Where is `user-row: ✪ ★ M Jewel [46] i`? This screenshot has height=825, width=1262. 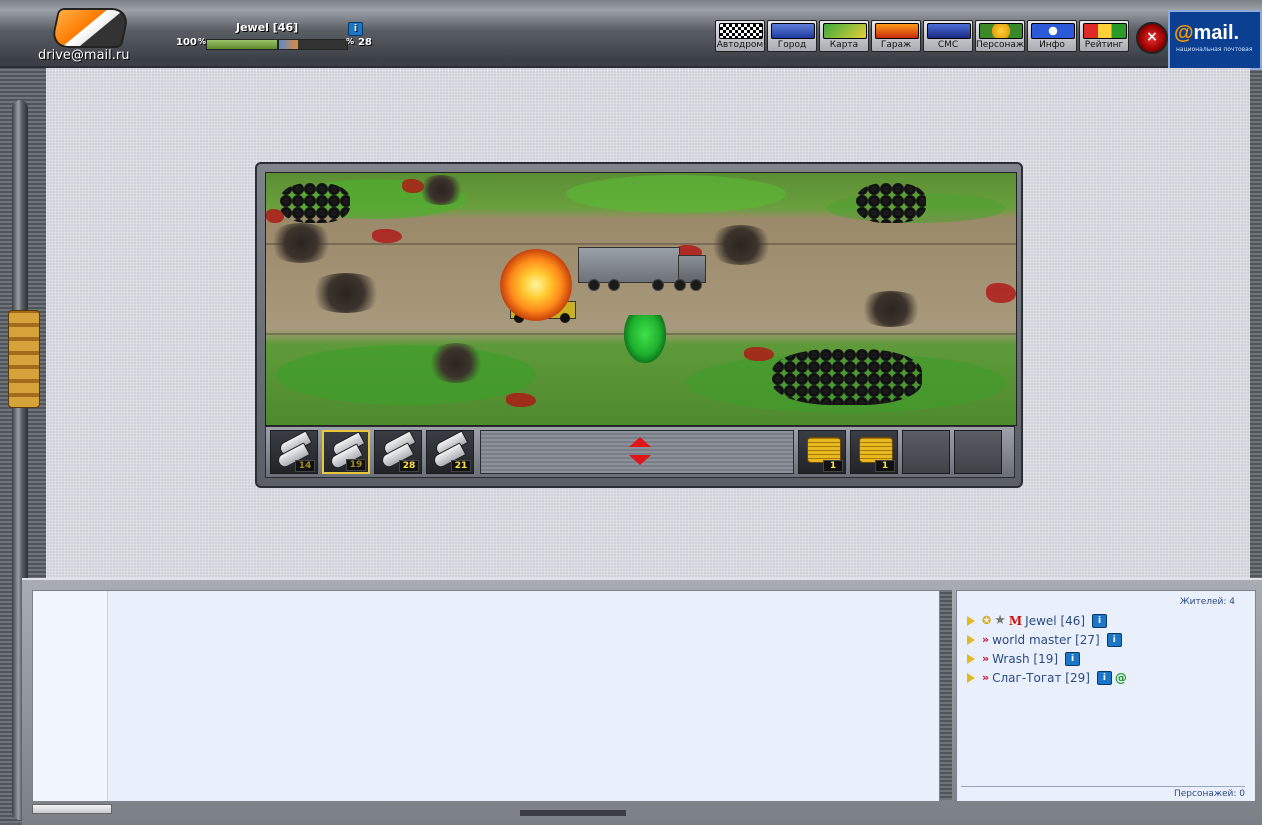 user-row: ✪ ★ M Jewel [46] i is located at coordinates (1047, 620).